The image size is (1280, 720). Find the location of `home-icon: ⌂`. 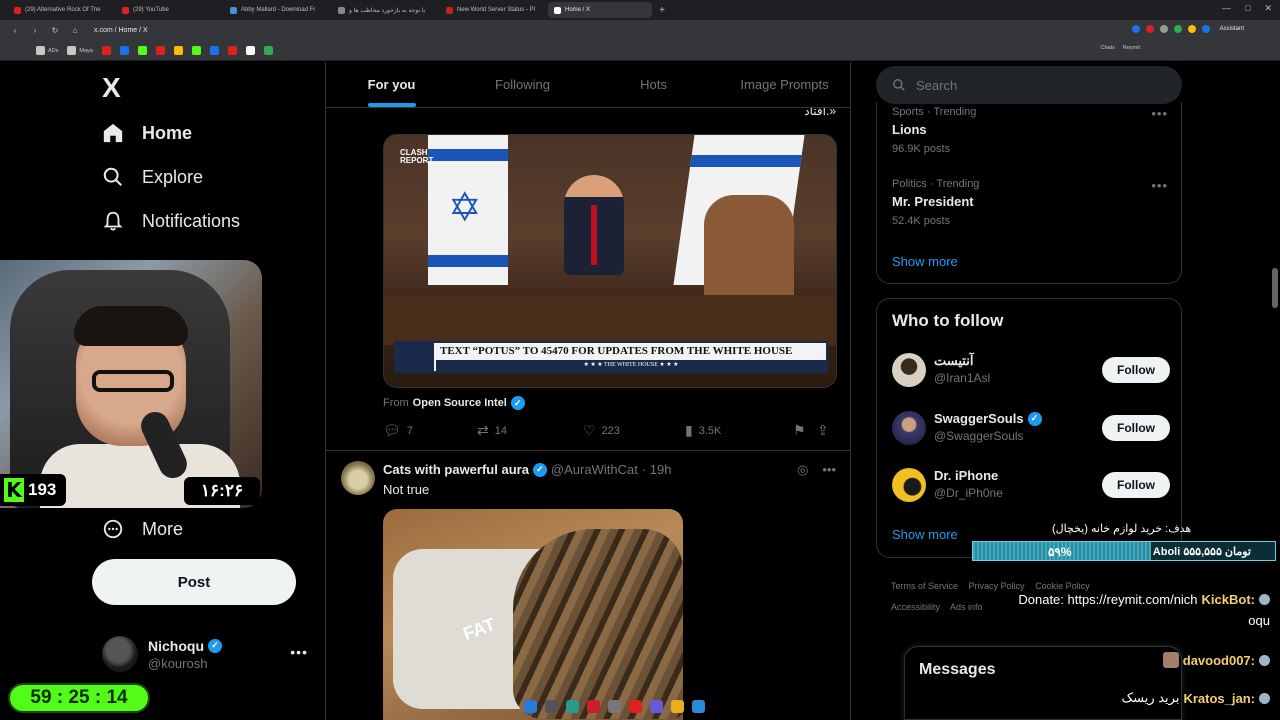

home-icon: ⌂ is located at coordinates (75, 30).